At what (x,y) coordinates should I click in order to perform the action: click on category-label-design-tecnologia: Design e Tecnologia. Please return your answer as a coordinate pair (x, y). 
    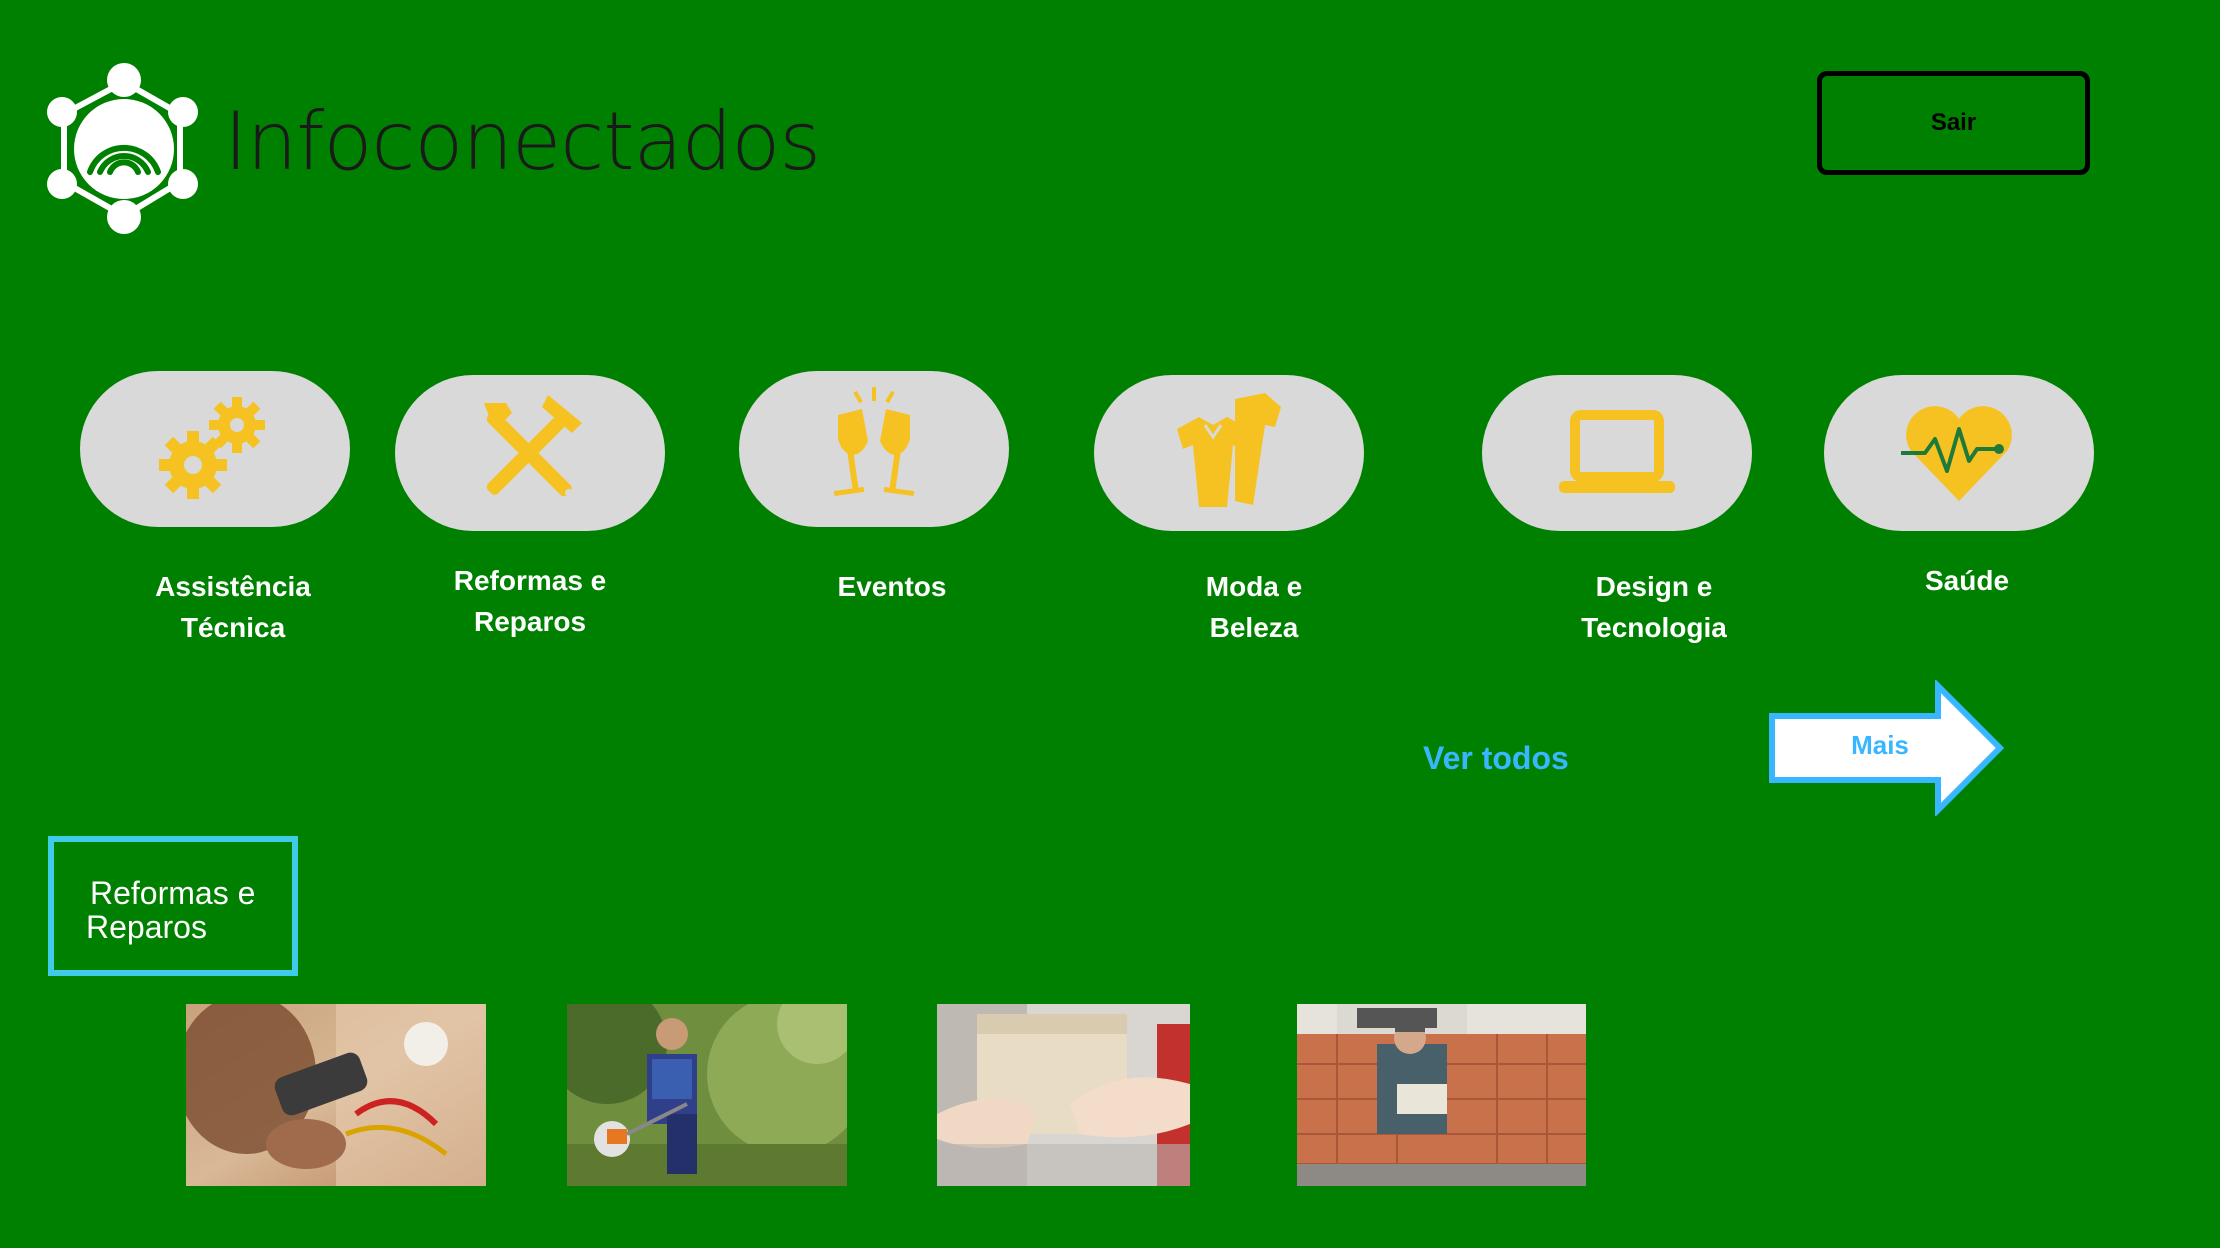
    Looking at the image, I should click on (1654, 607).